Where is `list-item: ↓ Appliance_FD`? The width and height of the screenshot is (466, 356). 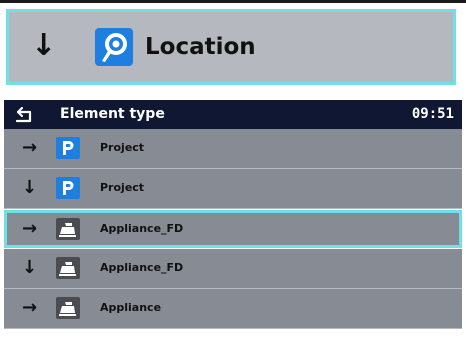
list-item: ↓ Appliance_FD is located at coordinates (233, 269).